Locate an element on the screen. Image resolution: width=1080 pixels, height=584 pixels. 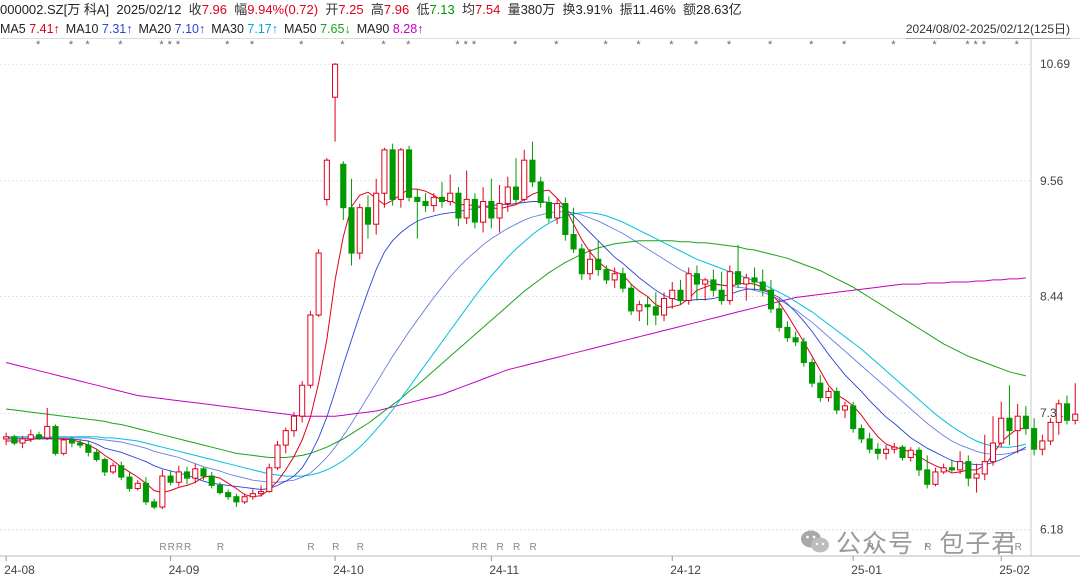
avg-label: 均 is located at coordinates (469, 9).